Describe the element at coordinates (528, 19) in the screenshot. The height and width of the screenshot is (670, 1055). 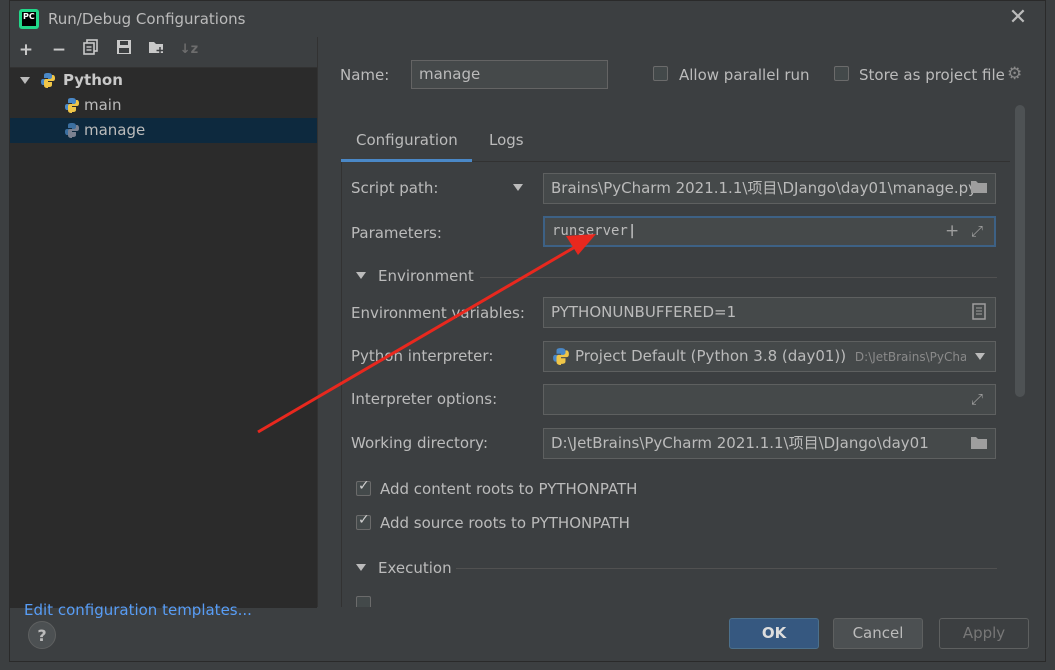
I see `title-bar: PC Run/Debug Configurations ✕` at that location.